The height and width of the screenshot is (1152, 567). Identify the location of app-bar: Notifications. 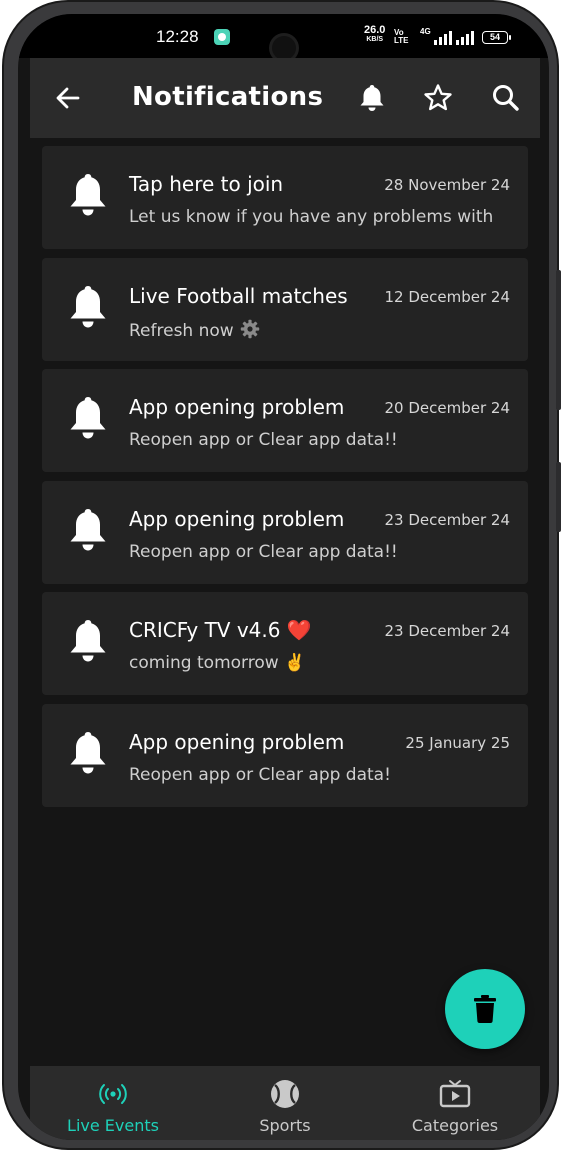
(285, 98).